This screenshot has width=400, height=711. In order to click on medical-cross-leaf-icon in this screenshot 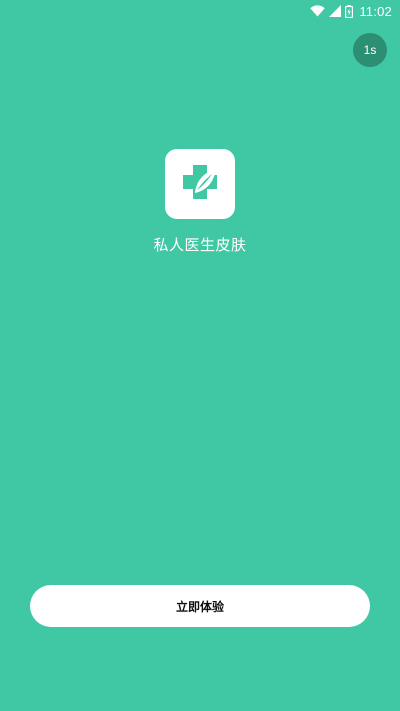, I will do `click(200, 184)`.